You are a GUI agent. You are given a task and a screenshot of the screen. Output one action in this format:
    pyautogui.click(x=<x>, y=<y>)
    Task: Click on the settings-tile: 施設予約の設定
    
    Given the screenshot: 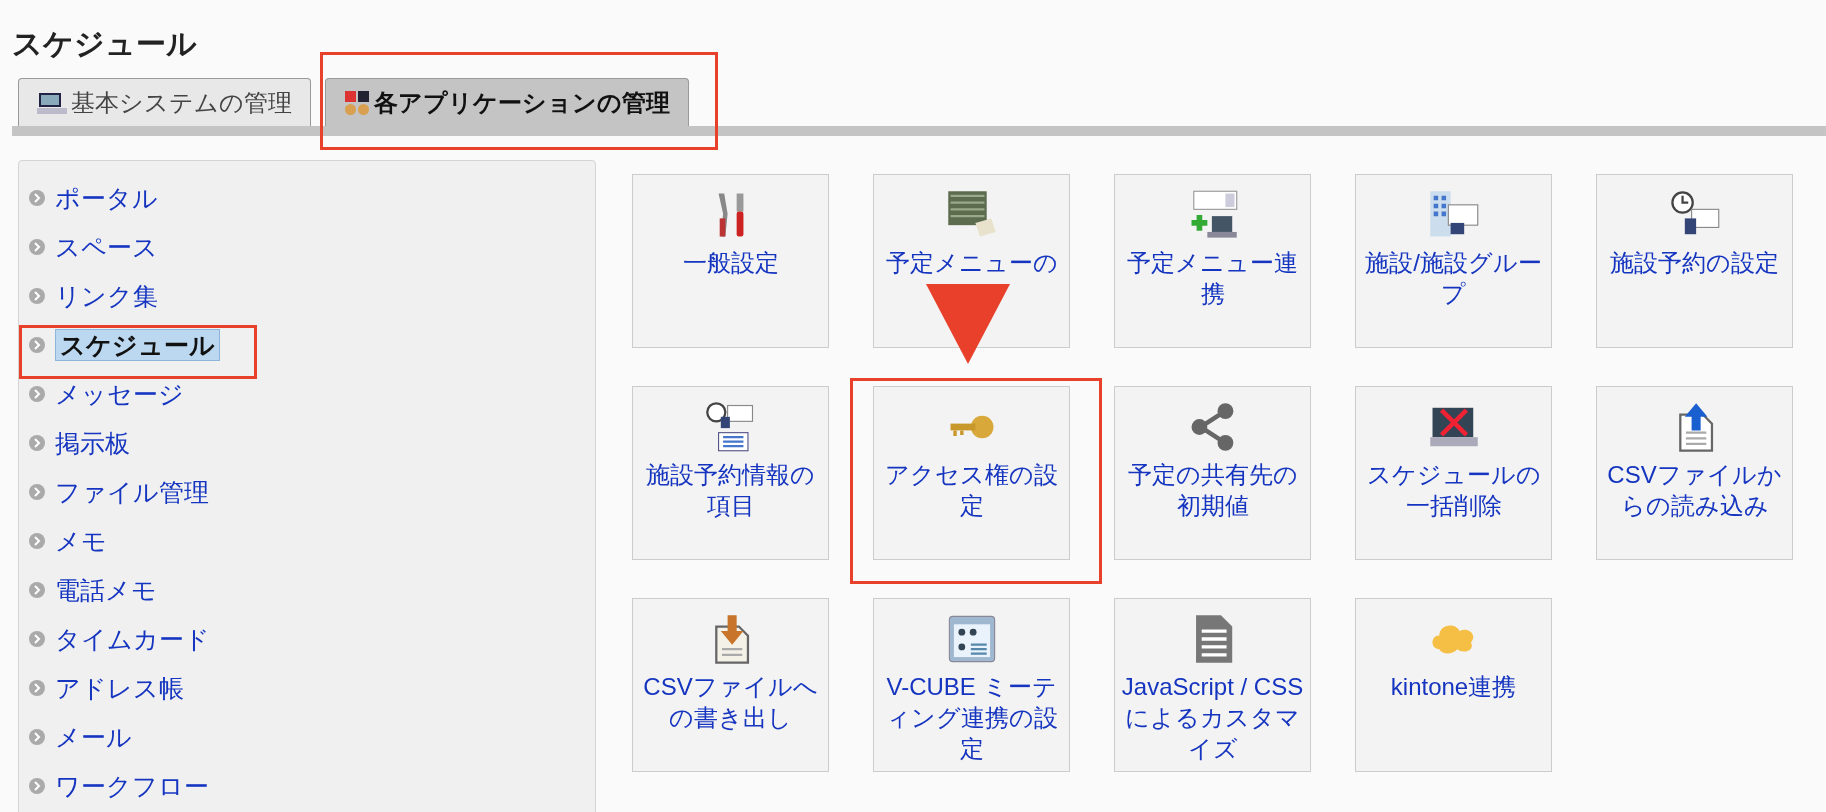 What is the action you would take?
    pyautogui.click(x=1694, y=261)
    